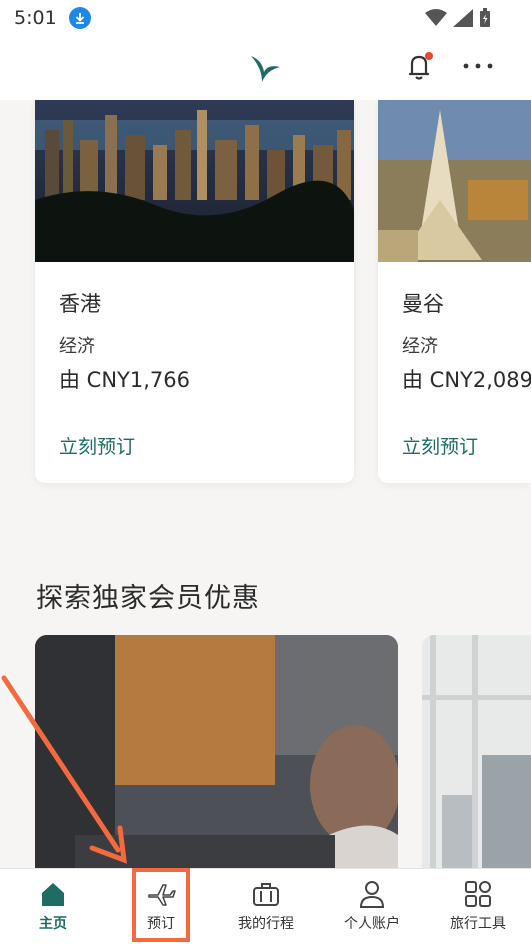  What do you see at coordinates (372, 894) in the screenshot?
I see `person-icon` at bounding box center [372, 894].